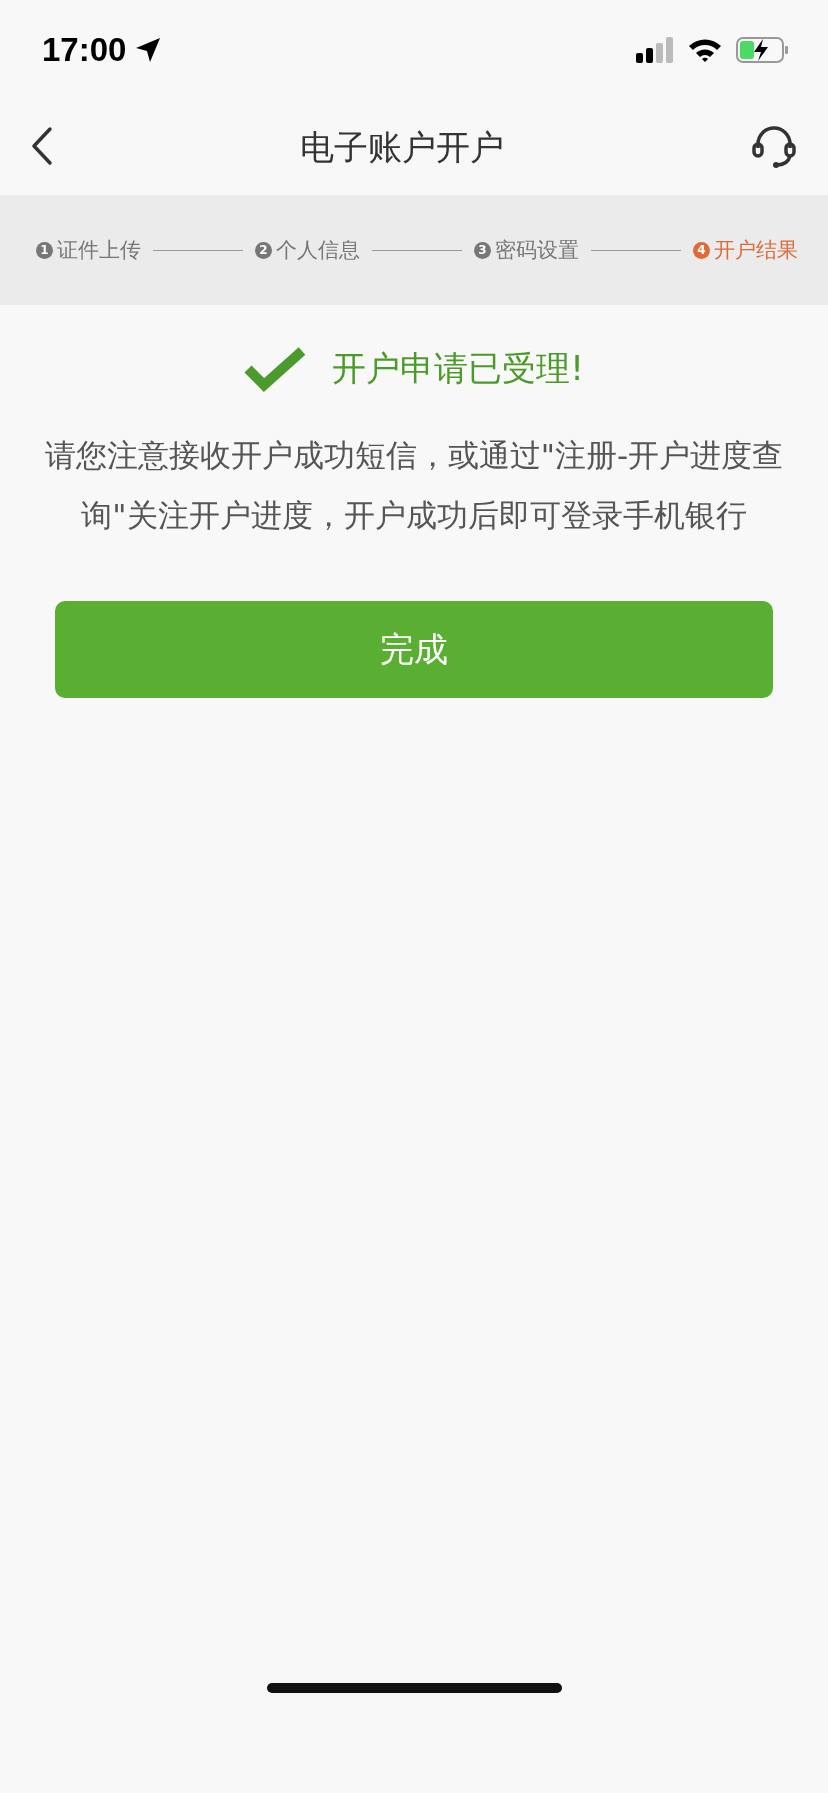  What do you see at coordinates (44, 250) in the screenshot?
I see `step-number: 1` at bounding box center [44, 250].